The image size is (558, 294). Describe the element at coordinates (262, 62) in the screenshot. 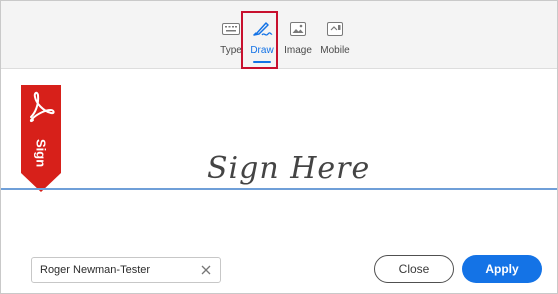

I see `active-tab-indicator` at that location.